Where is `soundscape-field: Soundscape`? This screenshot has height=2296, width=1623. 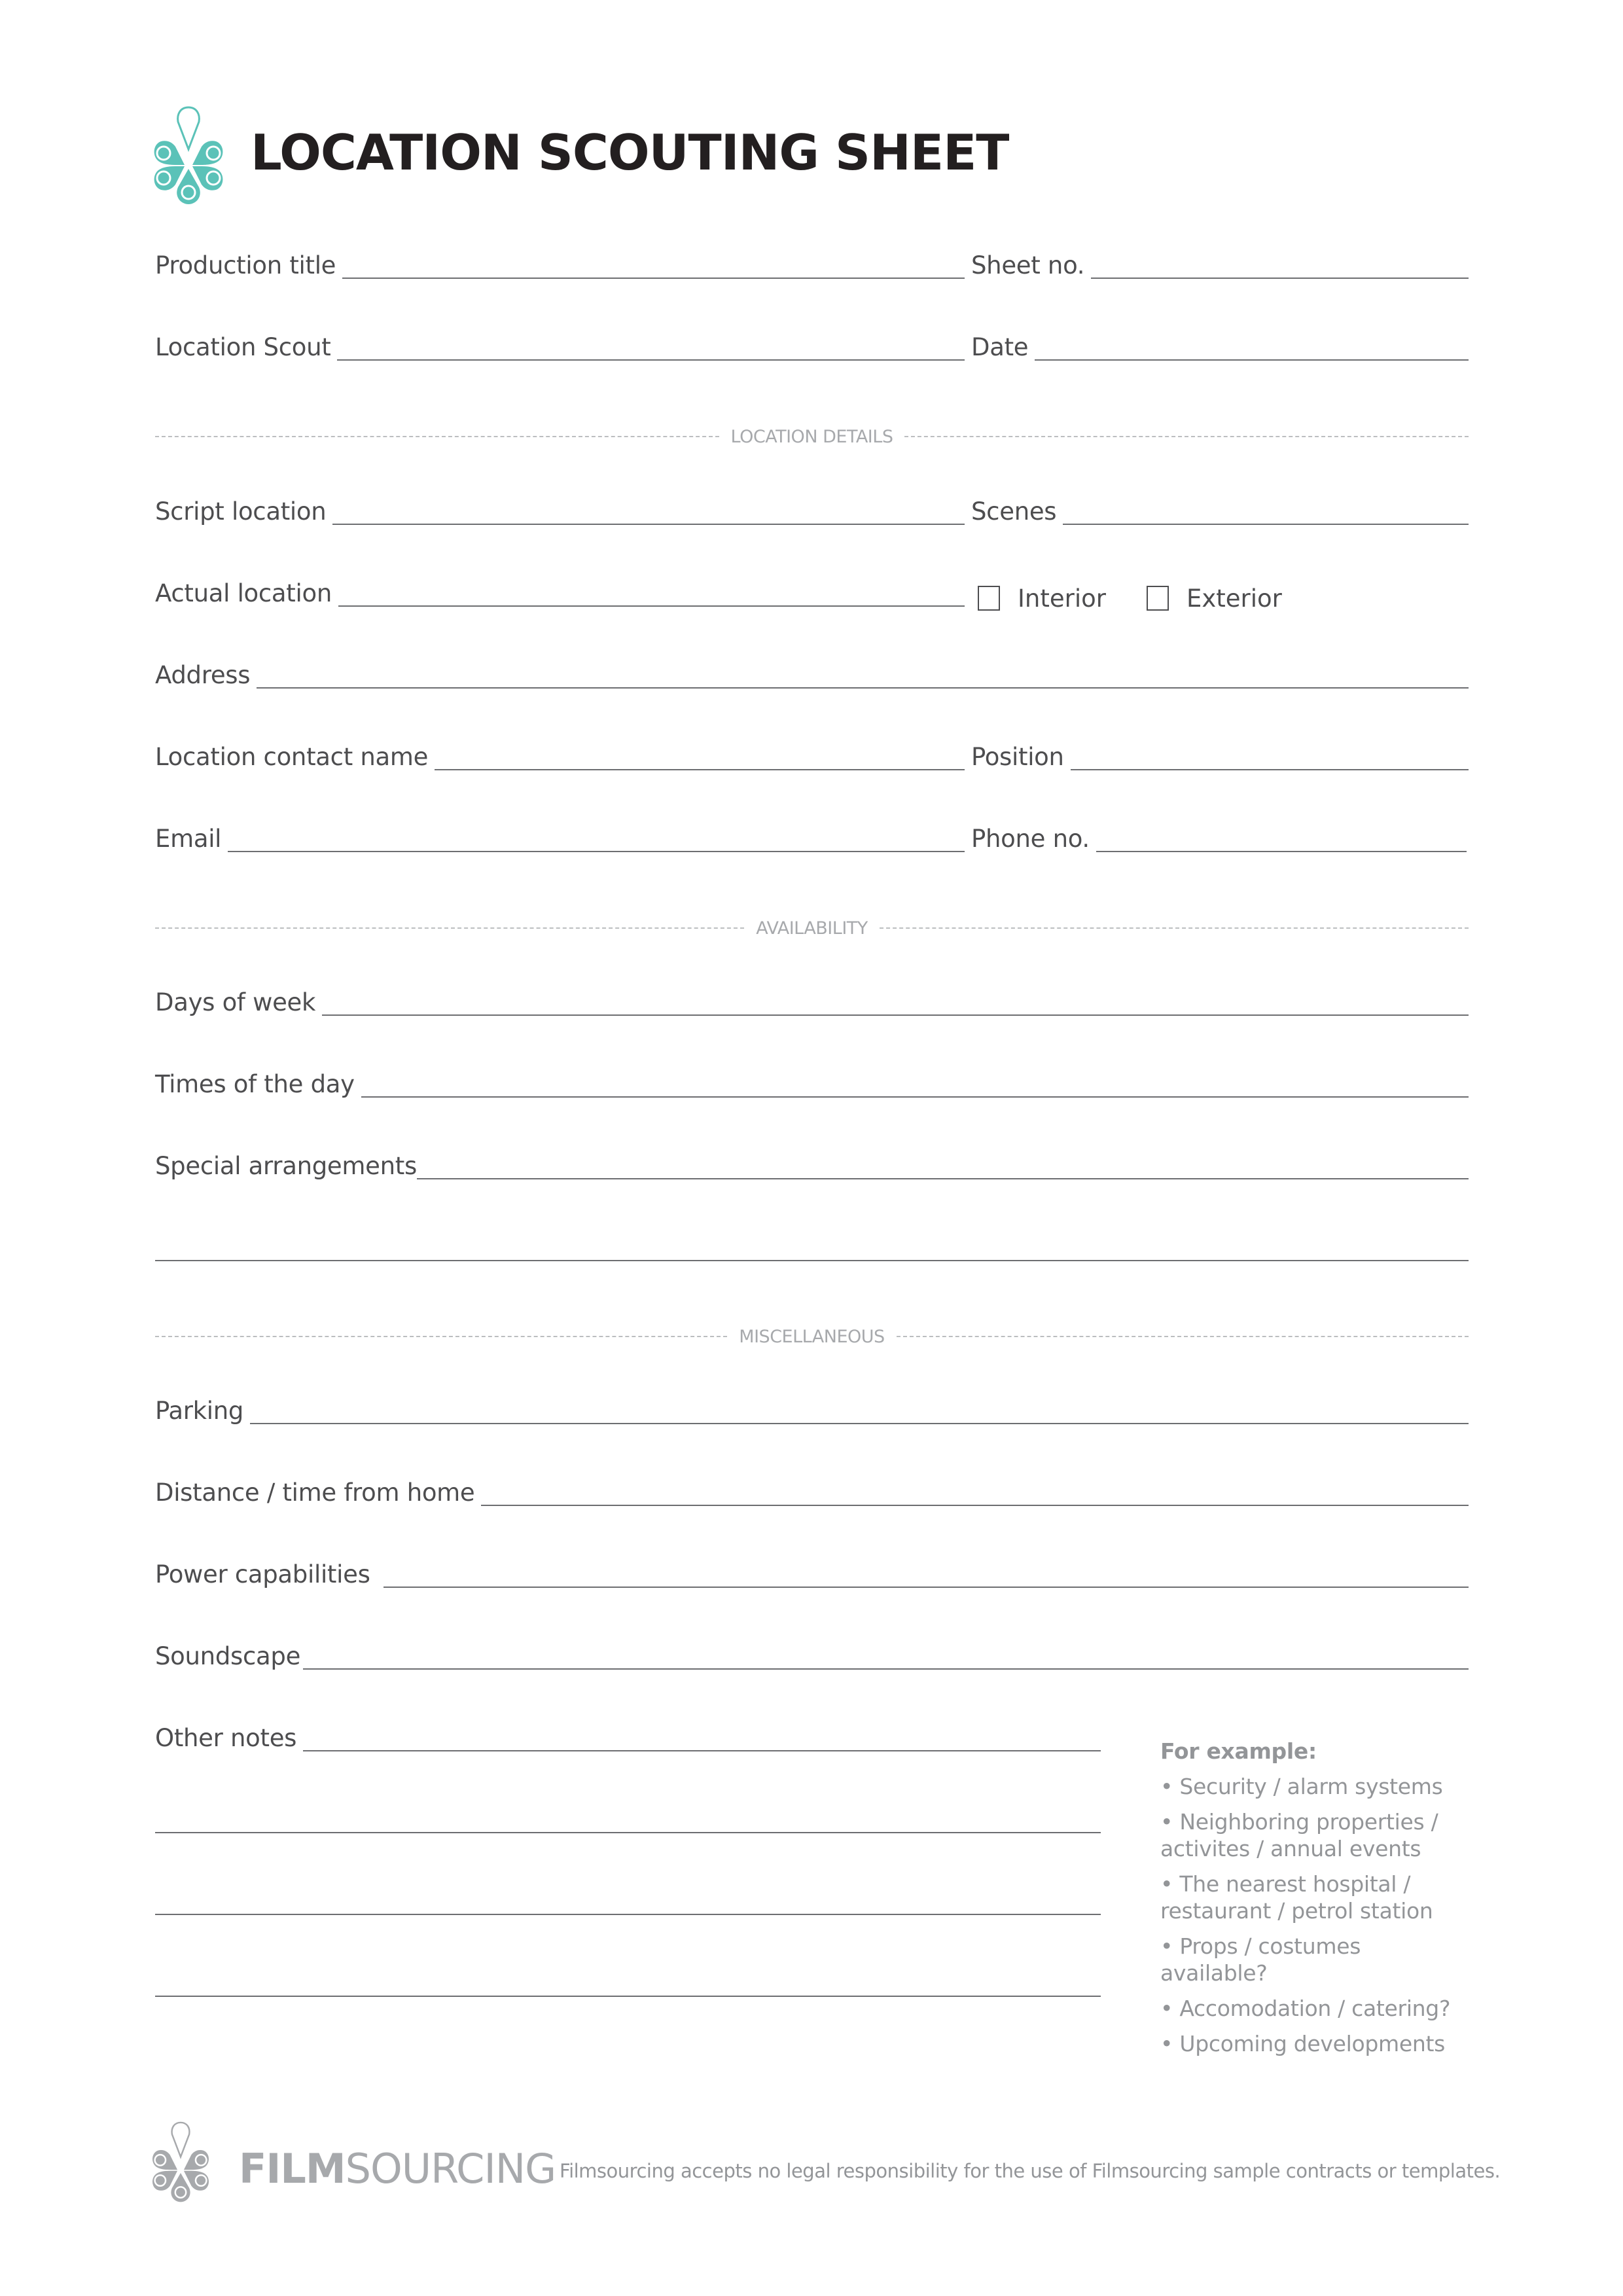 soundscape-field: Soundscape is located at coordinates (812, 1653).